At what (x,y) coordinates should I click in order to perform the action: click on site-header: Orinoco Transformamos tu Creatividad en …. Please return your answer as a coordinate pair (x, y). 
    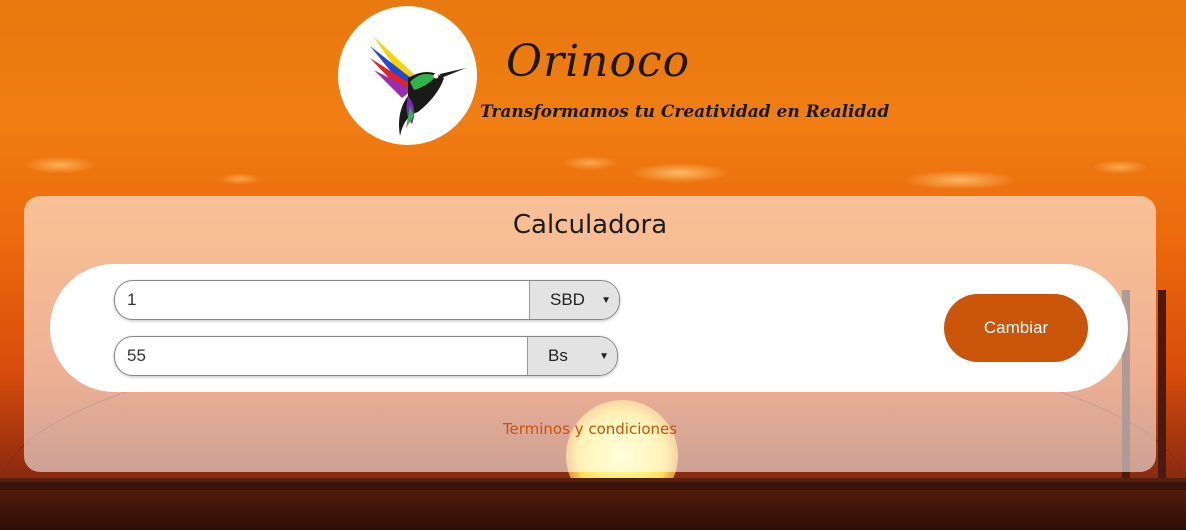
    Looking at the image, I should click on (613, 76).